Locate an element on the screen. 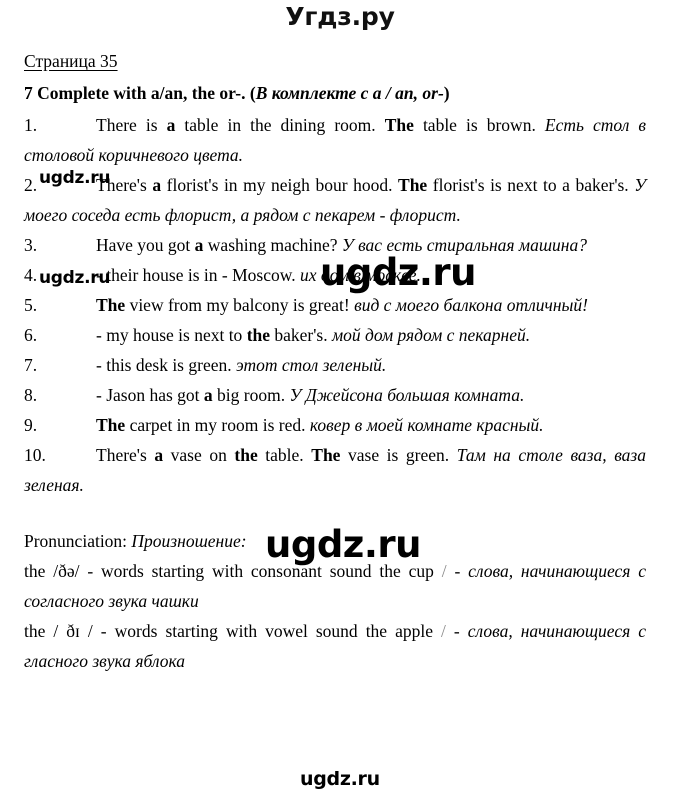 The width and height of the screenshot is (680, 804). item-text-en: - this desk is green. is located at coordinates (166, 365).